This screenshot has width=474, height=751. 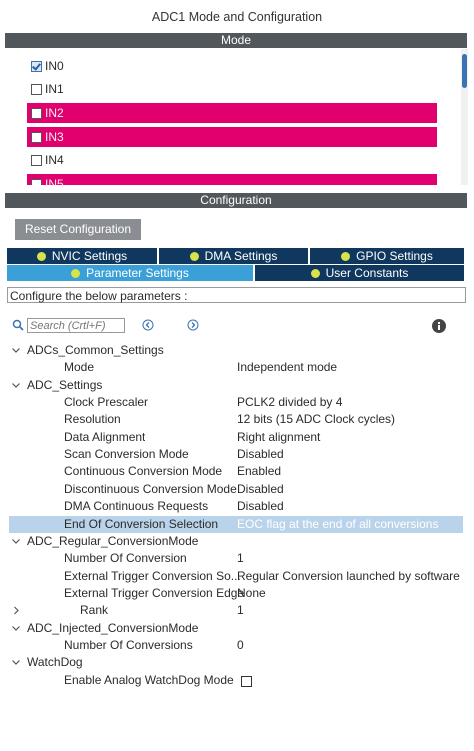 I want to click on param-name: Scan Conversion Mode, so click(x=126, y=454).